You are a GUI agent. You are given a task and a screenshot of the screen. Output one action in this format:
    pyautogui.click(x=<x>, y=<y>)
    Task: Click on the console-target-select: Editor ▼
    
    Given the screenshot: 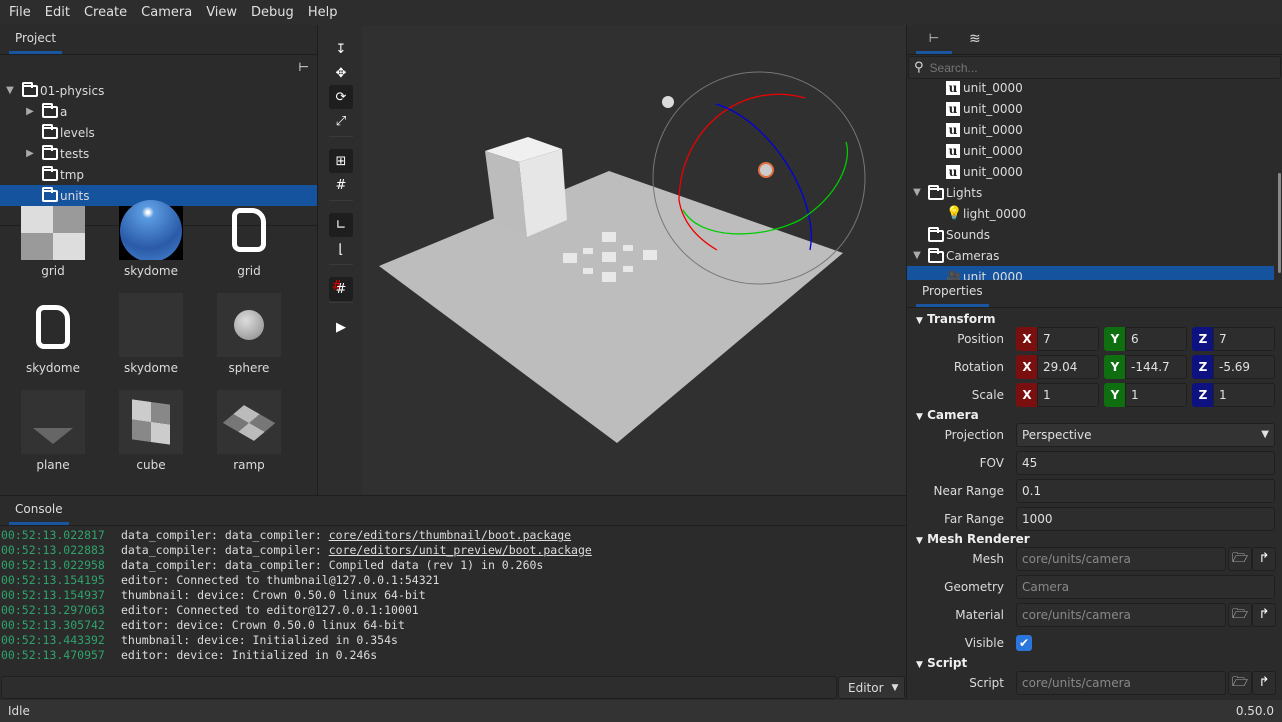 What is the action you would take?
    pyautogui.click(x=871, y=687)
    